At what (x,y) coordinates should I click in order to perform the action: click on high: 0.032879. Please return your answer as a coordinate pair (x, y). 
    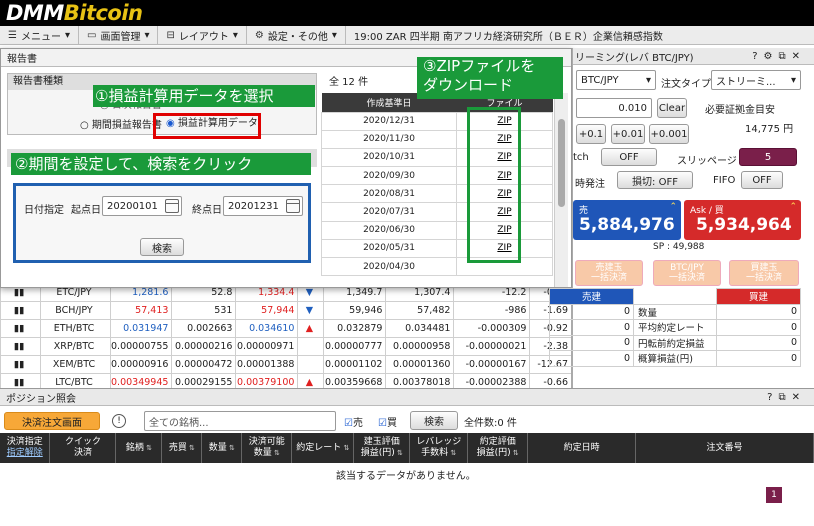
    Looking at the image, I should click on (355, 328).